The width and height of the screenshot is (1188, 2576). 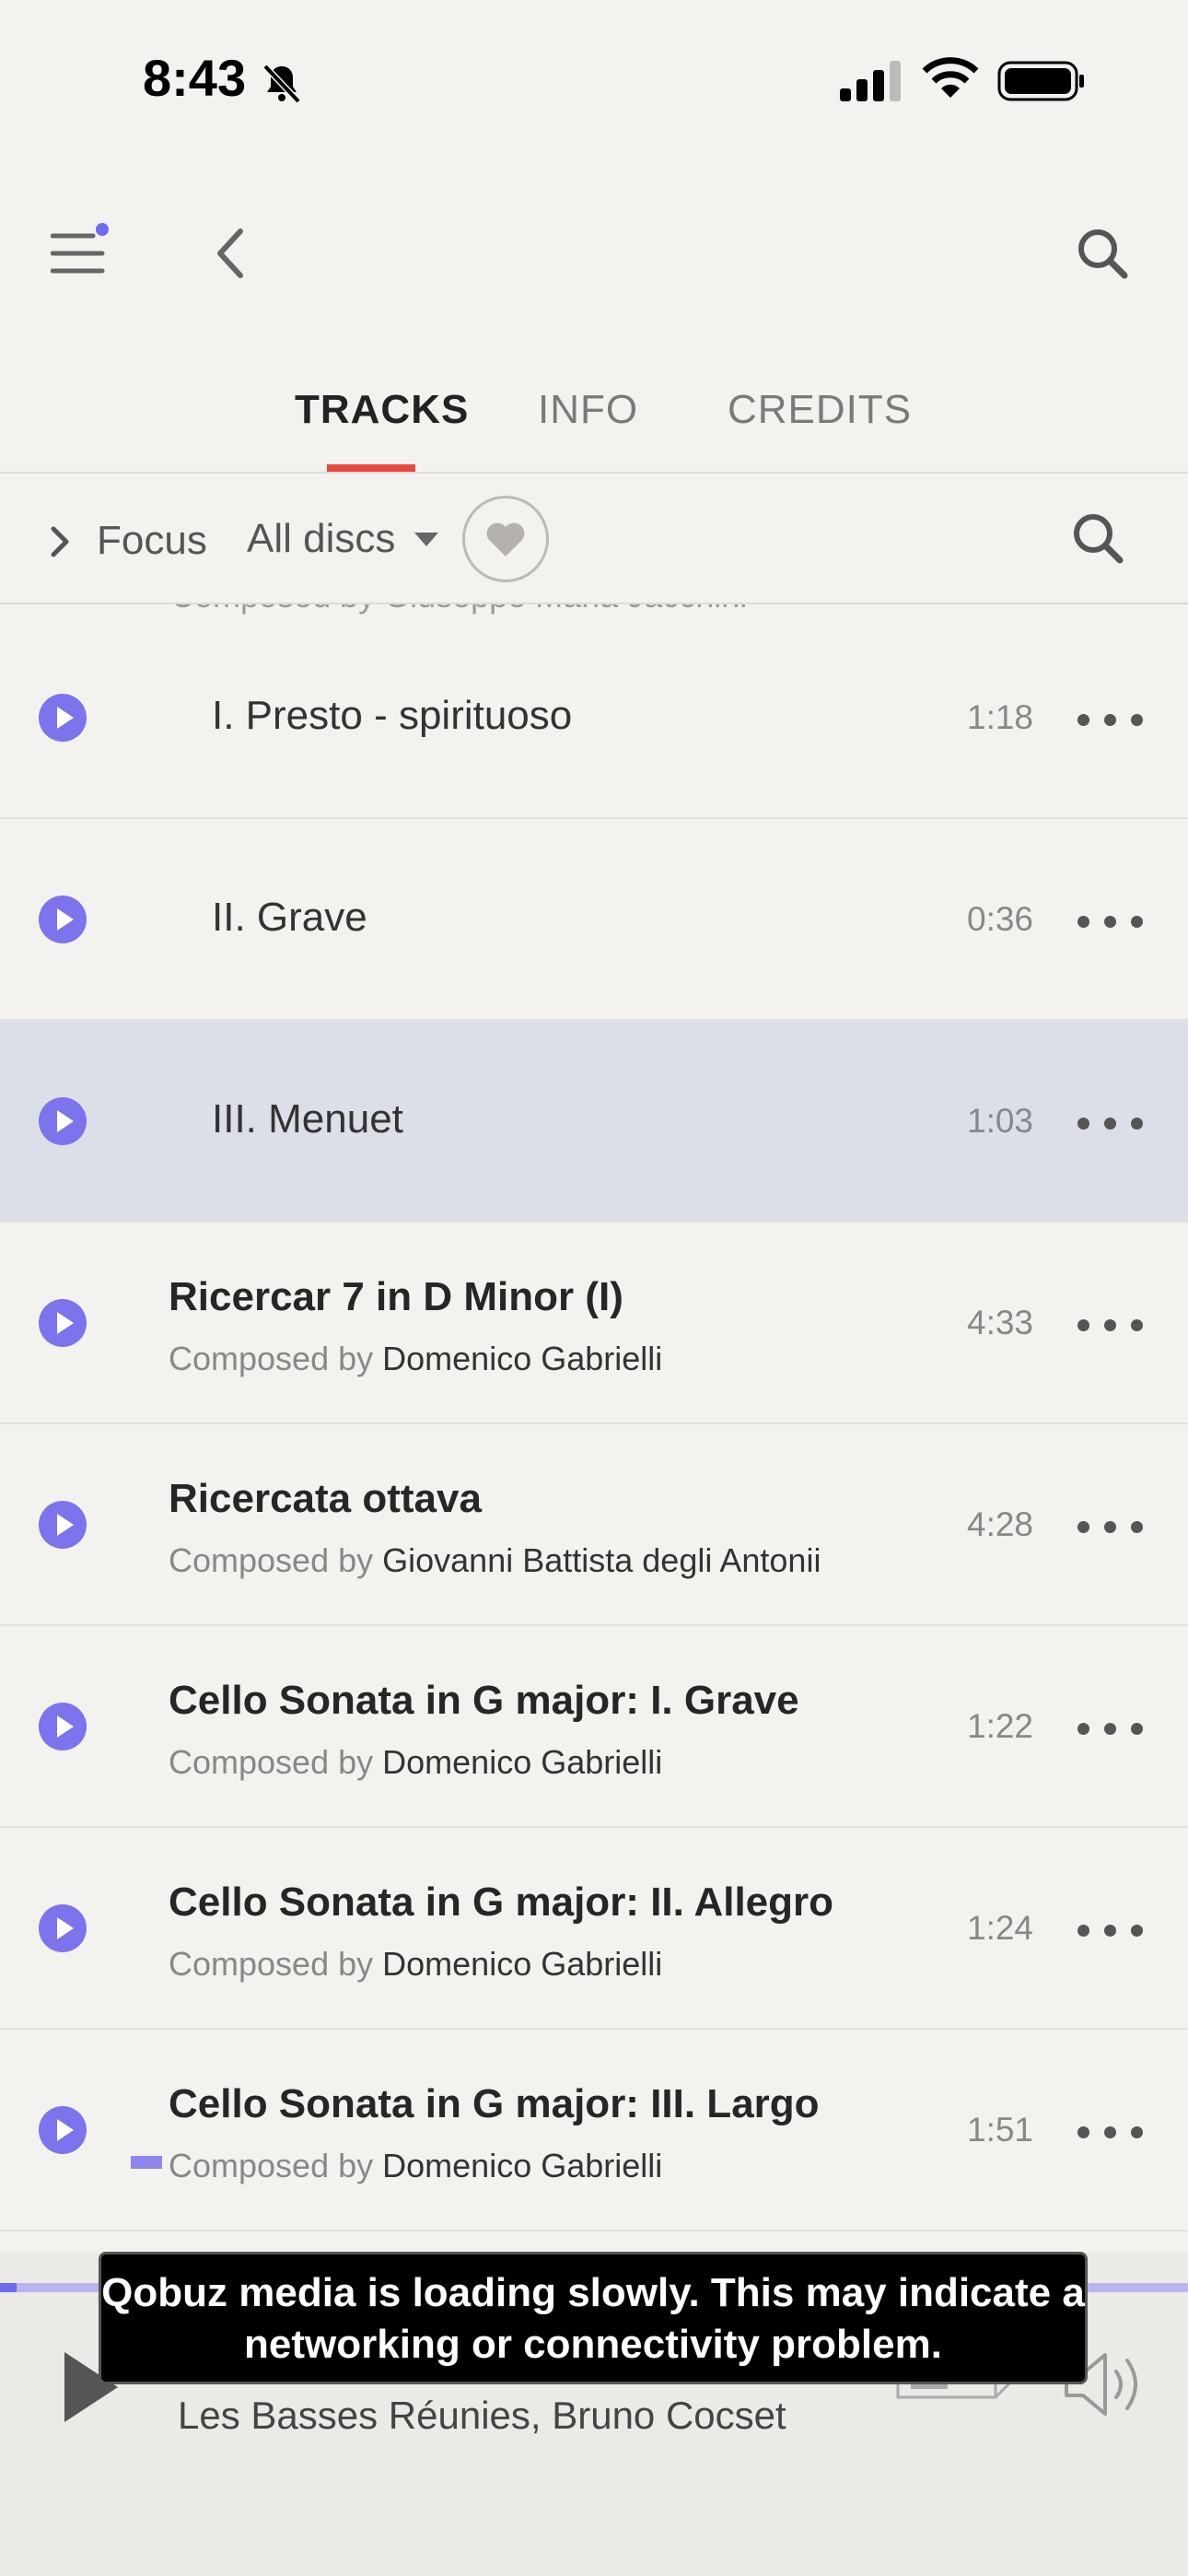 What do you see at coordinates (594, 1122) in the screenshot?
I see `track-row-playing: III. Menuet 1:03` at bounding box center [594, 1122].